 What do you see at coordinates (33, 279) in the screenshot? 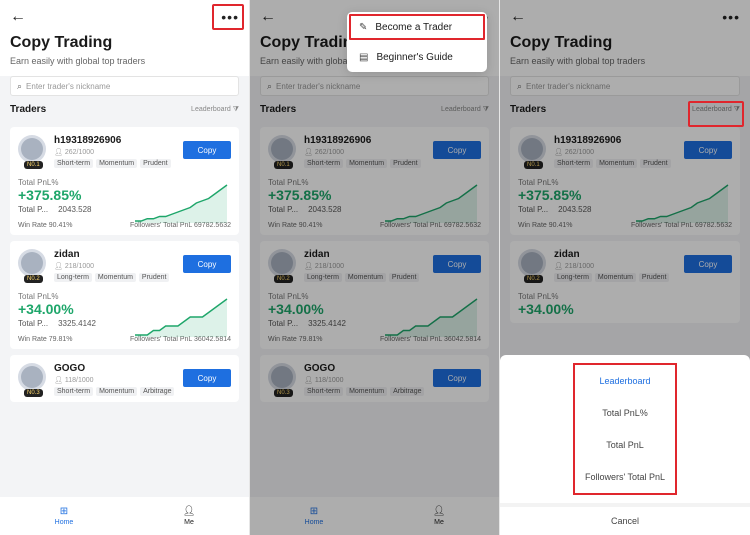
I see `rank-badge: N0.2` at bounding box center [33, 279].